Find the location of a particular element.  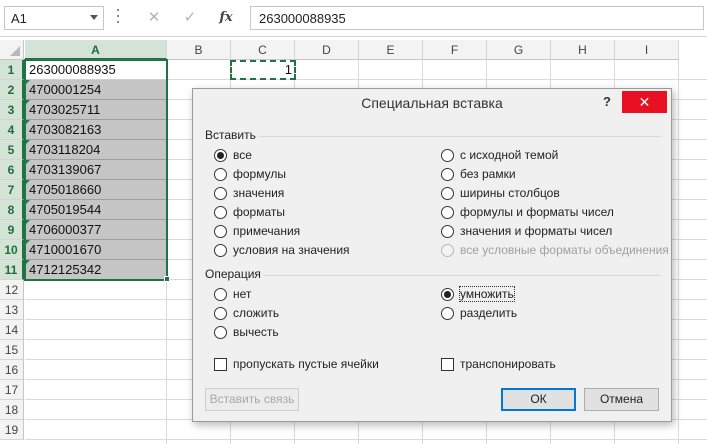

radio-operation-add: сложить is located at coordinates (246, 313).